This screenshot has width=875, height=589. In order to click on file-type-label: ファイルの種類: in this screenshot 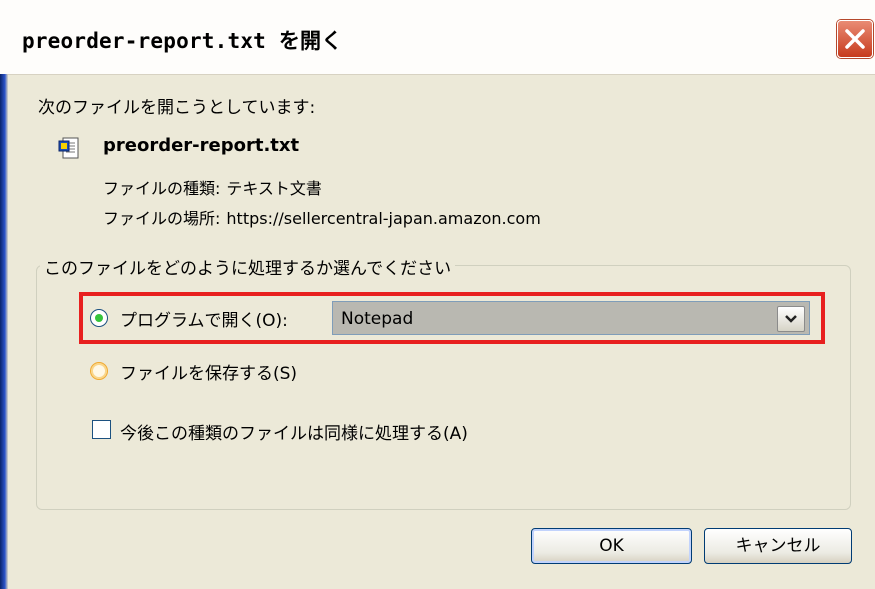, I will do `click(162, 188)`.